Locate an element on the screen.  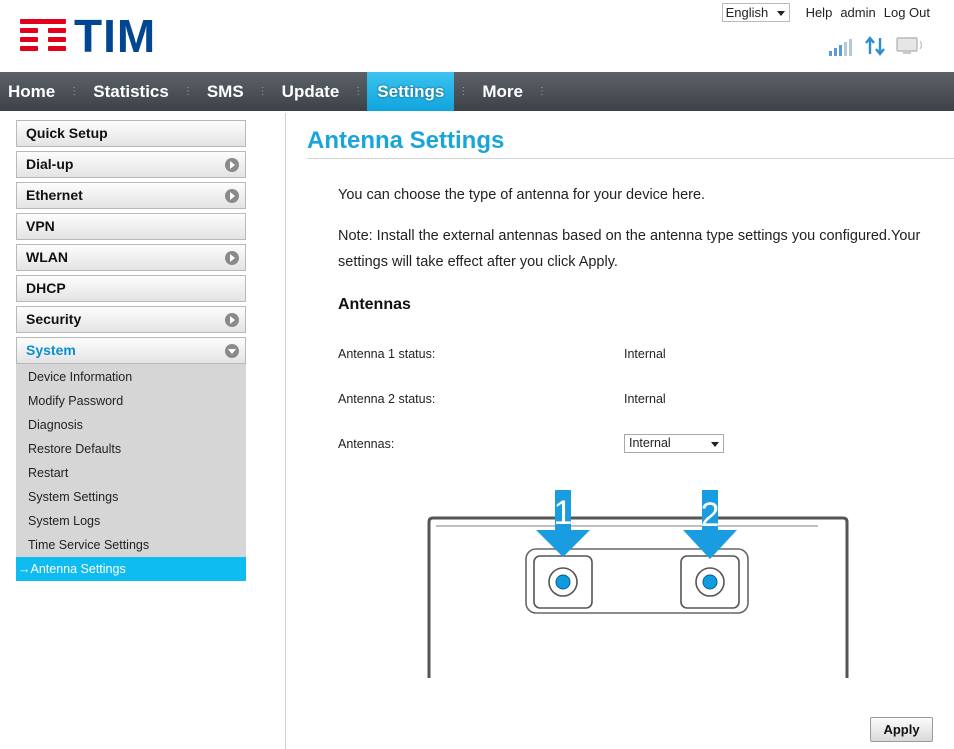
antenna2-status-value: Internal is located at coordinates (645, 399).